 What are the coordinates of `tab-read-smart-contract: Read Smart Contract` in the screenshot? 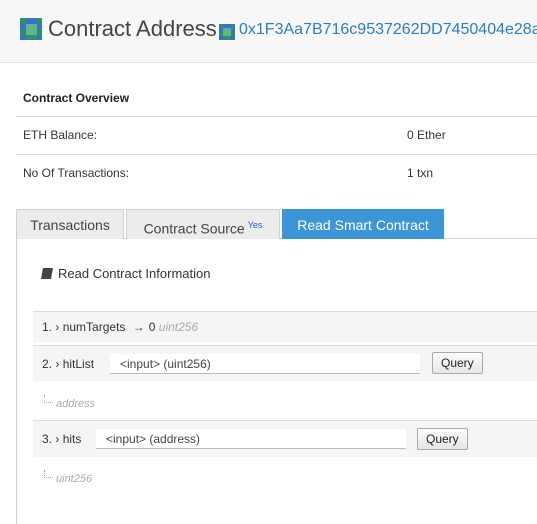 It's located at (363, 224).